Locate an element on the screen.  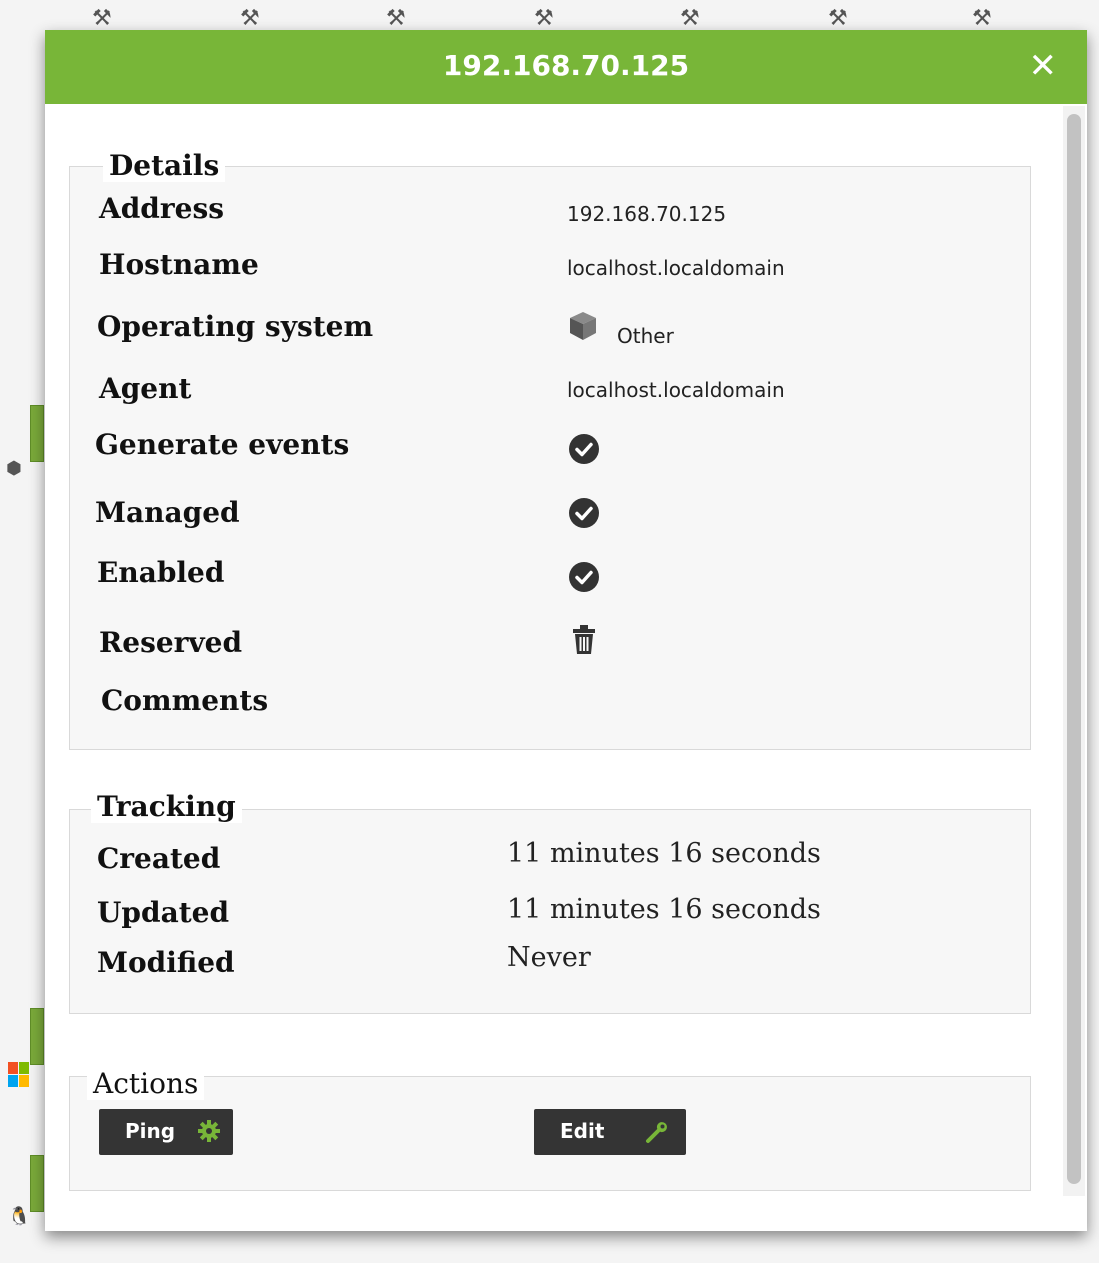
edit-button: Edit is located at coordinates (610, 1132).